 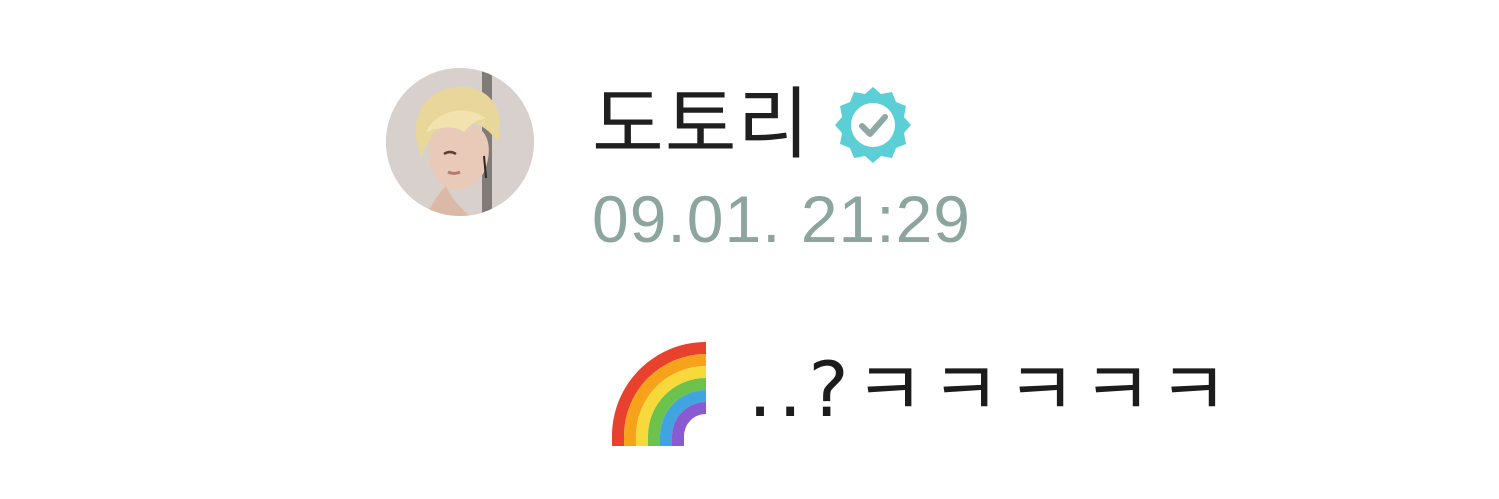 I want to click on message-text: ..?ㅋㅋㅋㅋㅋ, so click(x=991, y=389).